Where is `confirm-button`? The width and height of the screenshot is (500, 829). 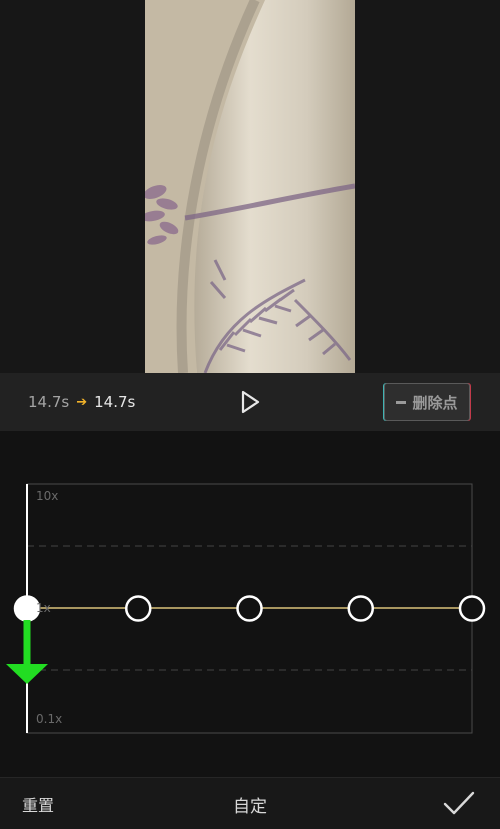 confirm-button is located at coordinates (459, 804).